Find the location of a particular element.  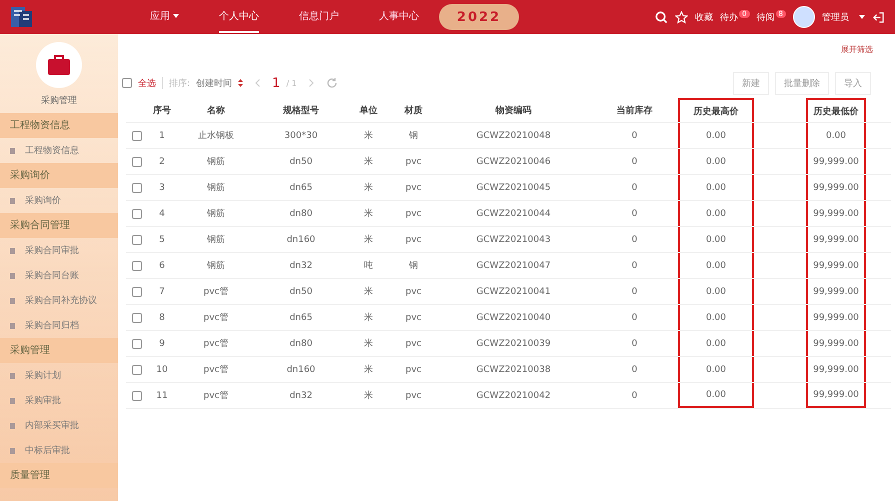

sort-dropdown: 创建时间 is located at coordinates (214, 83).